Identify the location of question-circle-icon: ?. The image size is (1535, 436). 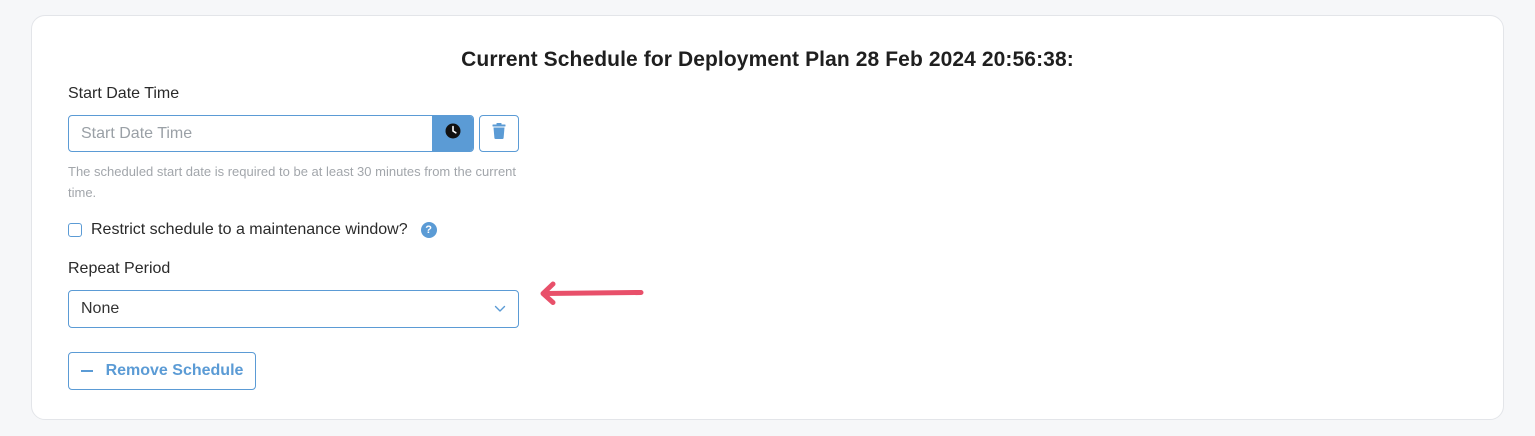
(428, 230).